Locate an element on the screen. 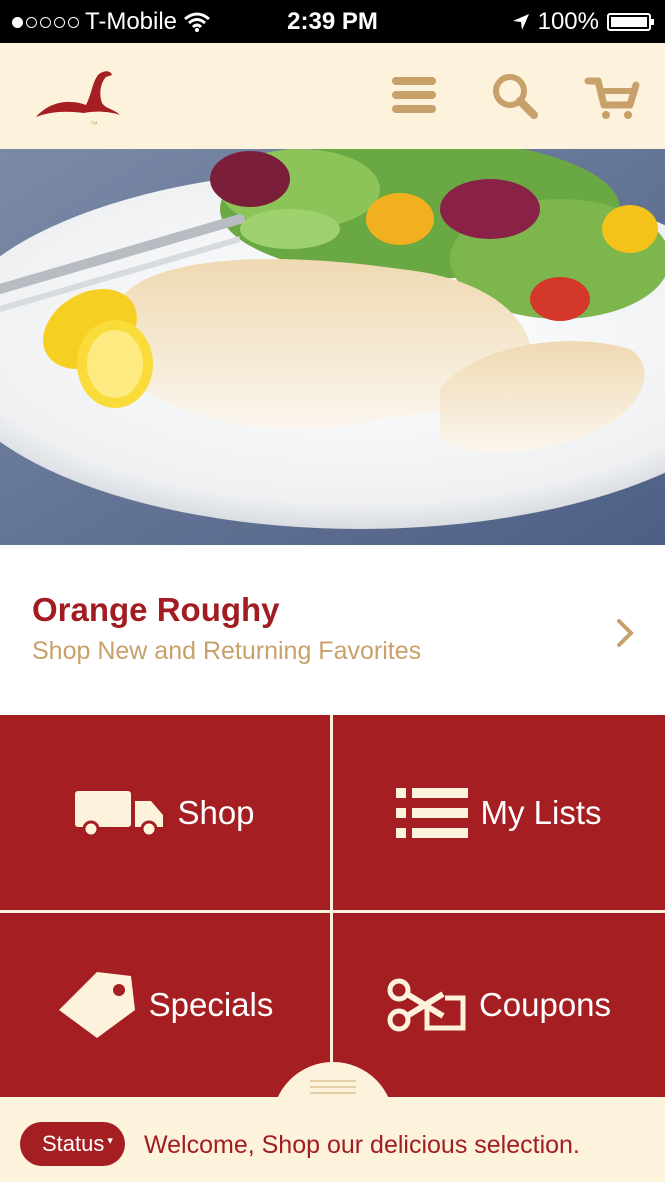 This screenshot has height=1182, width=665. specials-tile-button: Specials is located at coordinates (165, 1005).